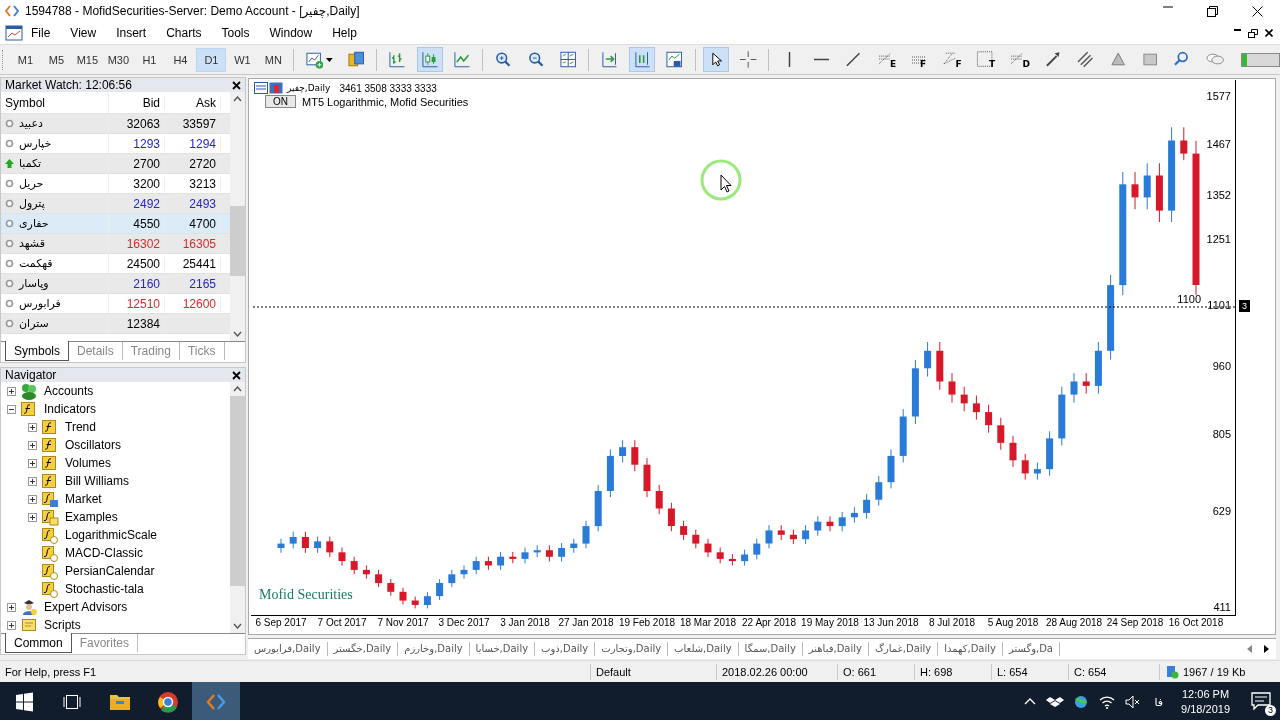 The height and width of the screenshot is (720, 1280). What do you see at coordinates (55, 102) in the screenshot?
I see `column-header: Symbol` at bounding box center [55, 102].